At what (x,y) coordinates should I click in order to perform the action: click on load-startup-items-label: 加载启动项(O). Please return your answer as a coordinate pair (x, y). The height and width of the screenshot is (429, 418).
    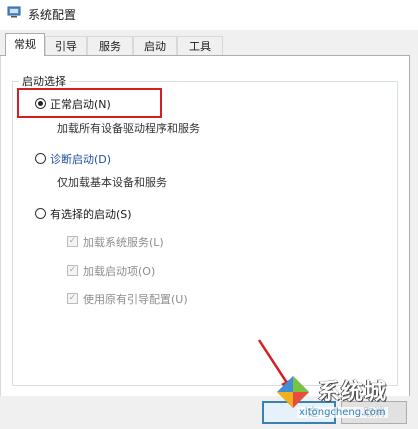
    Looking at the image, I should click on (119, 271).